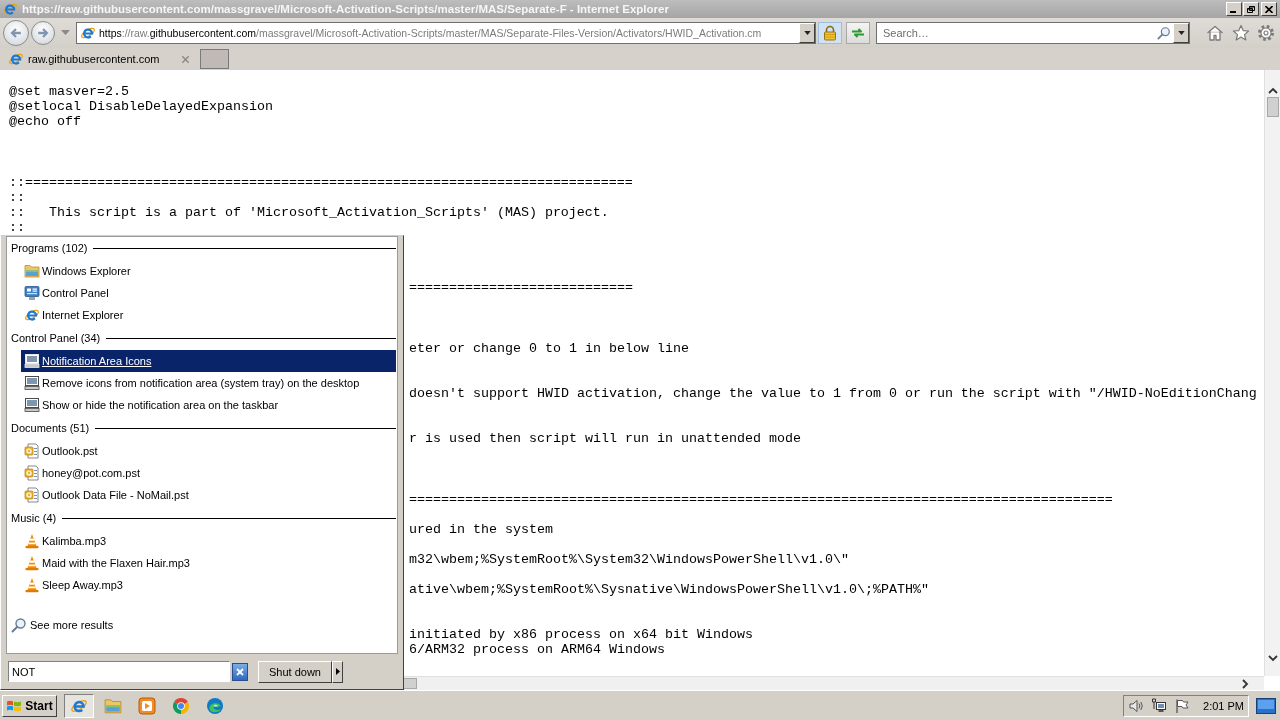  I want to click on restore-button, so click(1251, 9).